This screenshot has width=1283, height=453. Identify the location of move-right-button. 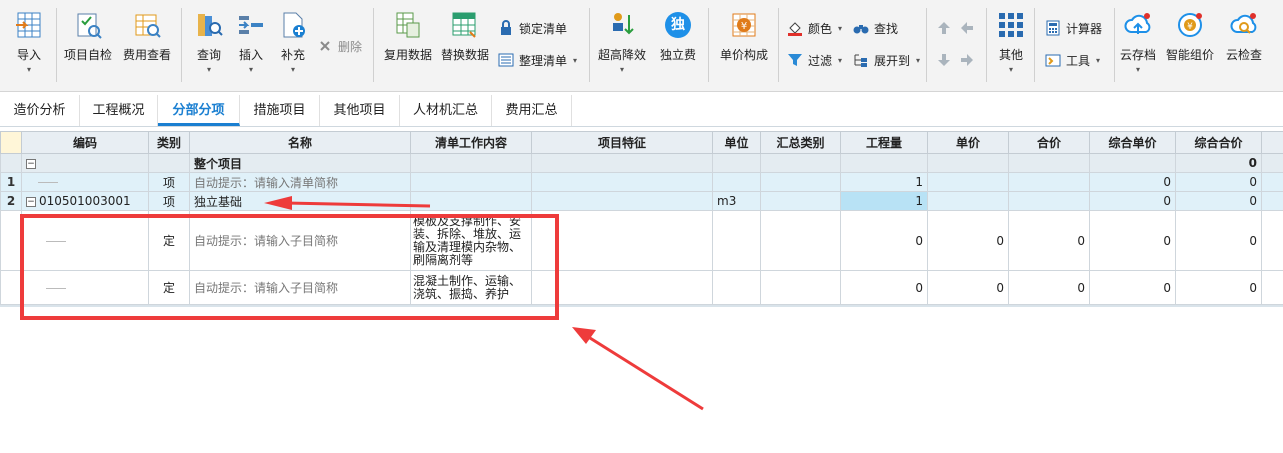
(969, 60).